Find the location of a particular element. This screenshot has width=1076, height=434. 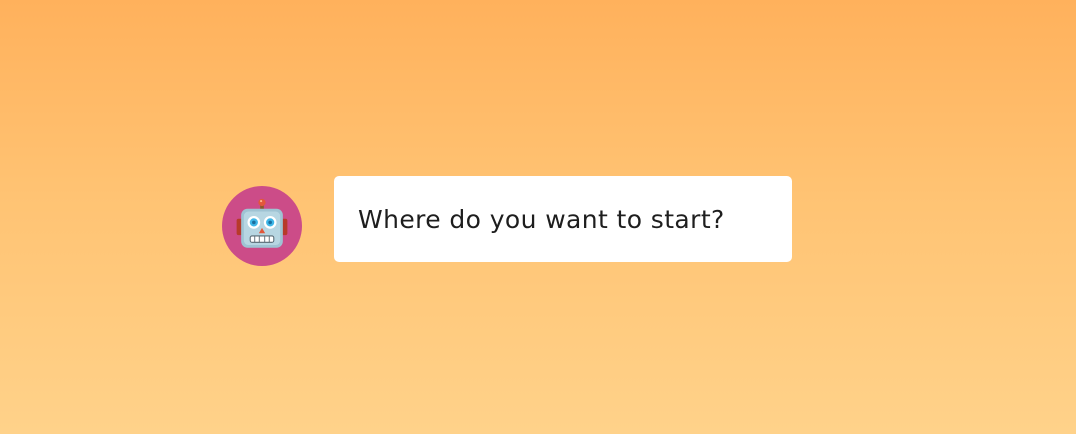

bot-avatar is located at coordinates (262, 226).